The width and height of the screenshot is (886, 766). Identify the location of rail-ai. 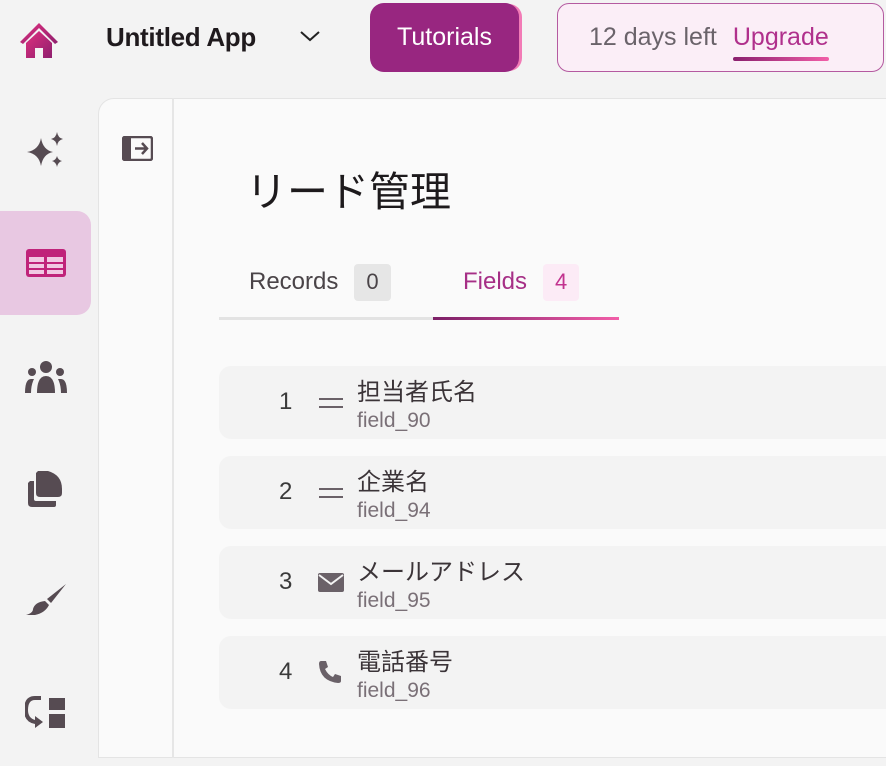
(45, 150).